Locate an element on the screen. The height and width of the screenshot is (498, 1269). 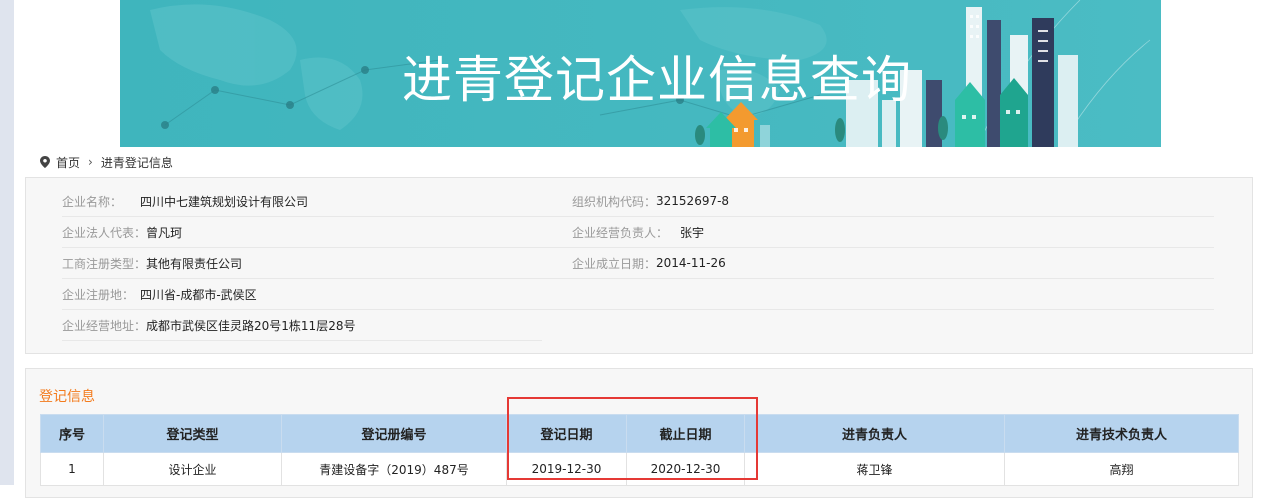
manager-label: 企业经营负责人： is located at coordinates (620, 232).